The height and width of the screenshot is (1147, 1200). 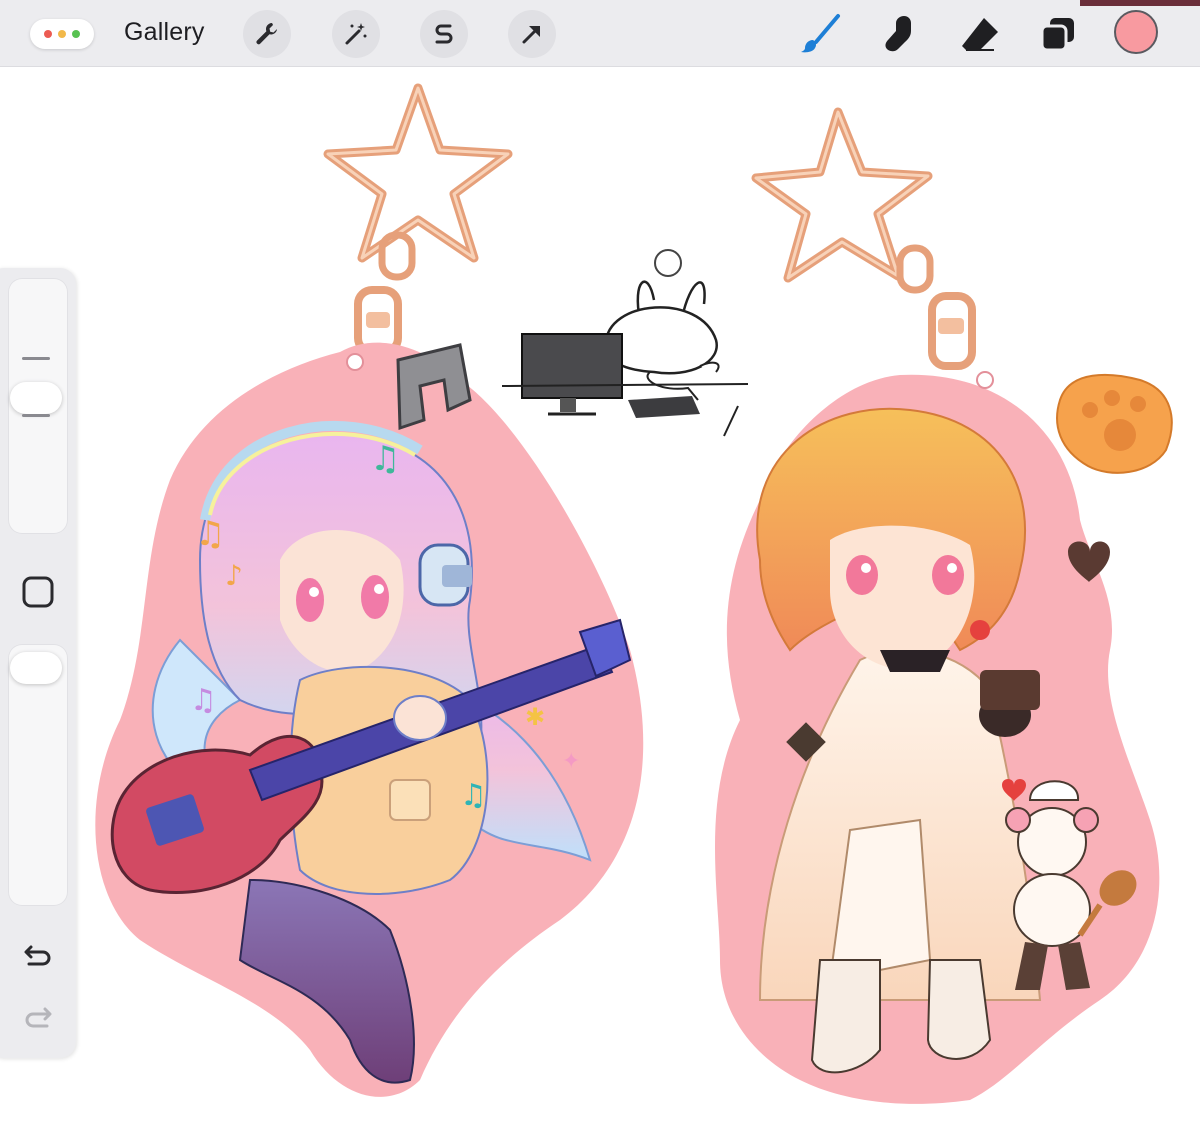 I want to click on opacity-thumb, so click(x=36, y=668).